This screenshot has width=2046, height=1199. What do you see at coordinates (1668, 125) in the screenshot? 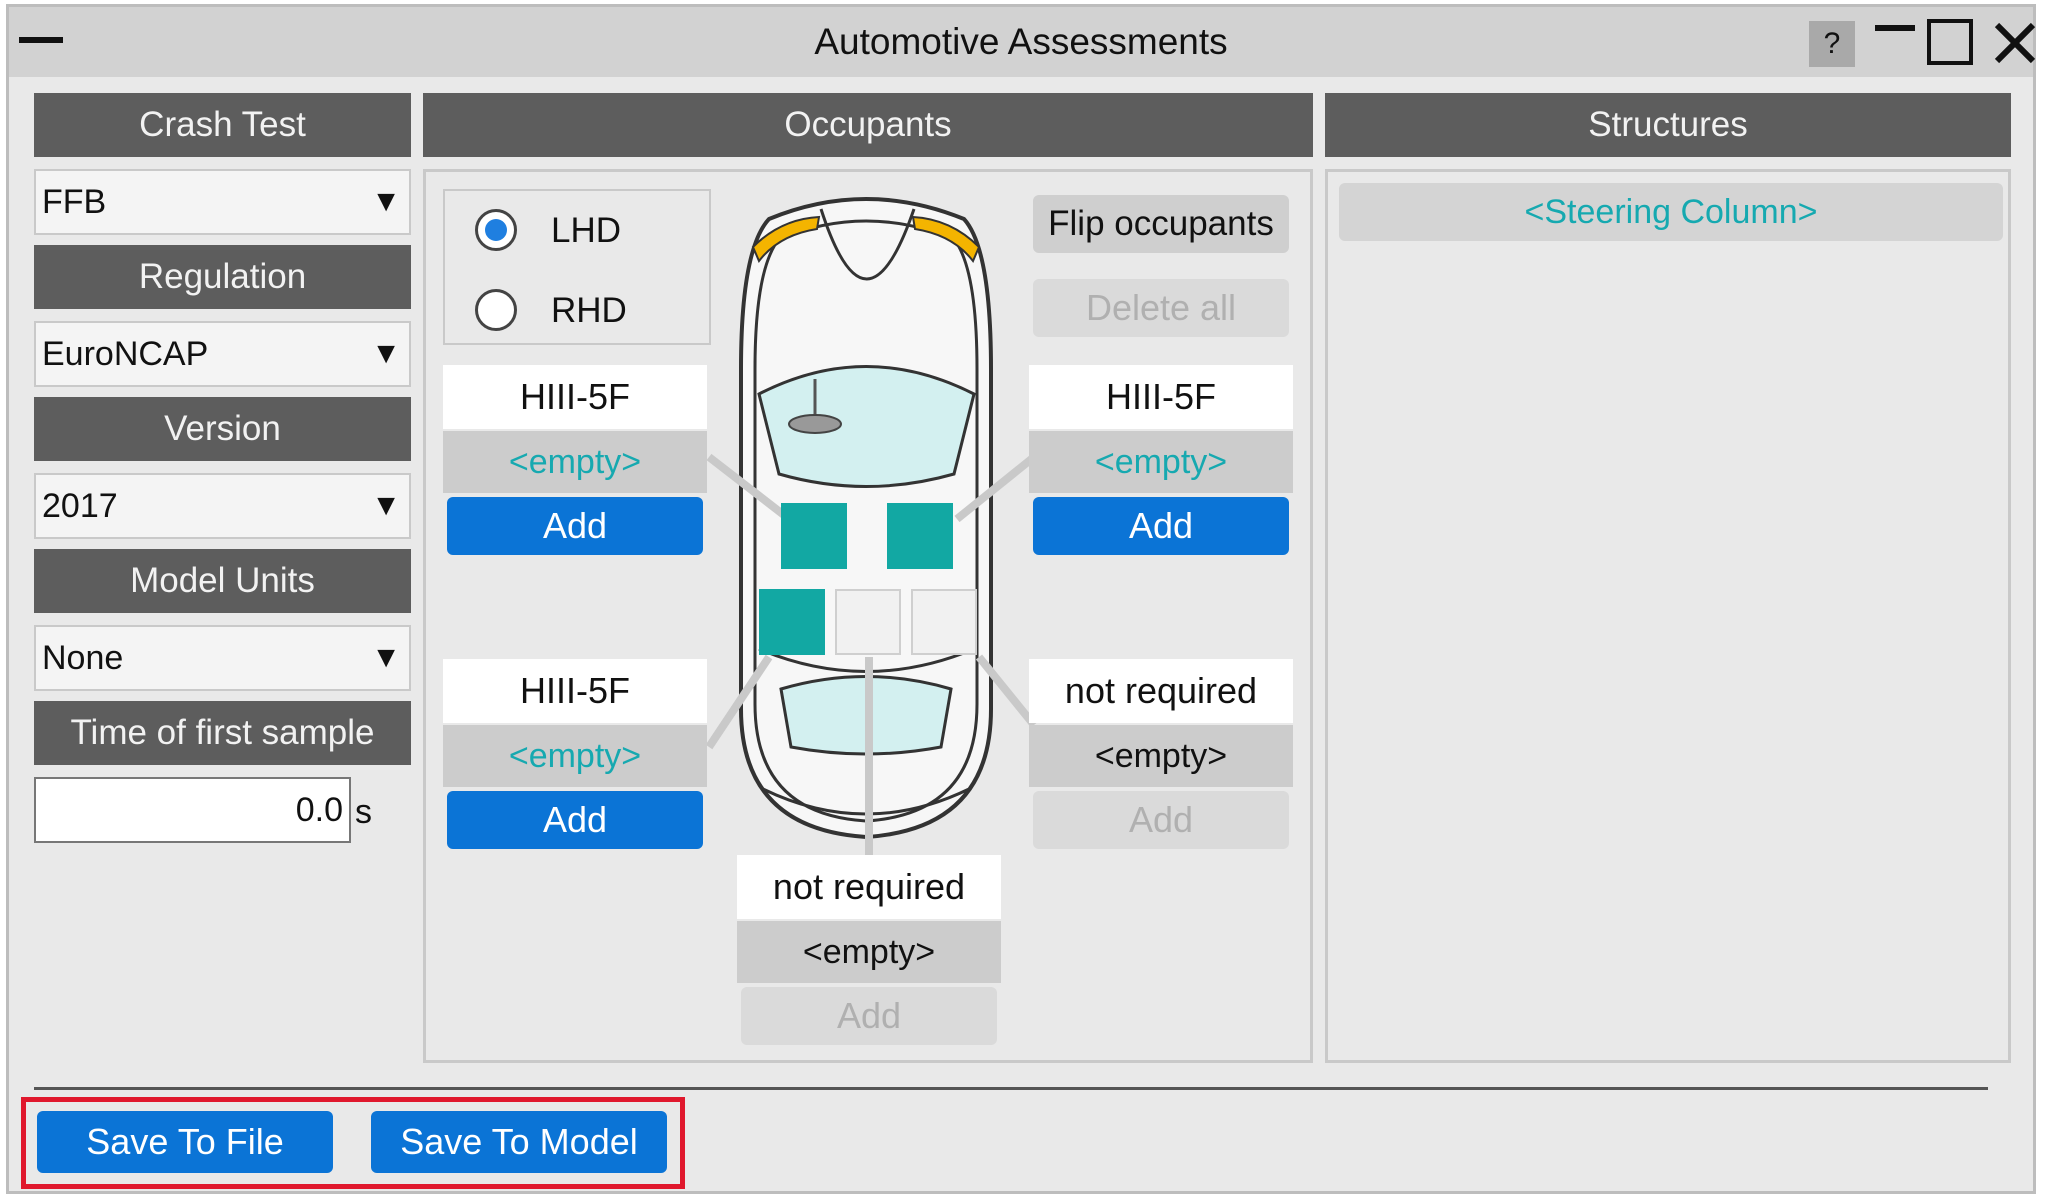
I see `structures-header: Structures` at bounding box center [1668, 125].